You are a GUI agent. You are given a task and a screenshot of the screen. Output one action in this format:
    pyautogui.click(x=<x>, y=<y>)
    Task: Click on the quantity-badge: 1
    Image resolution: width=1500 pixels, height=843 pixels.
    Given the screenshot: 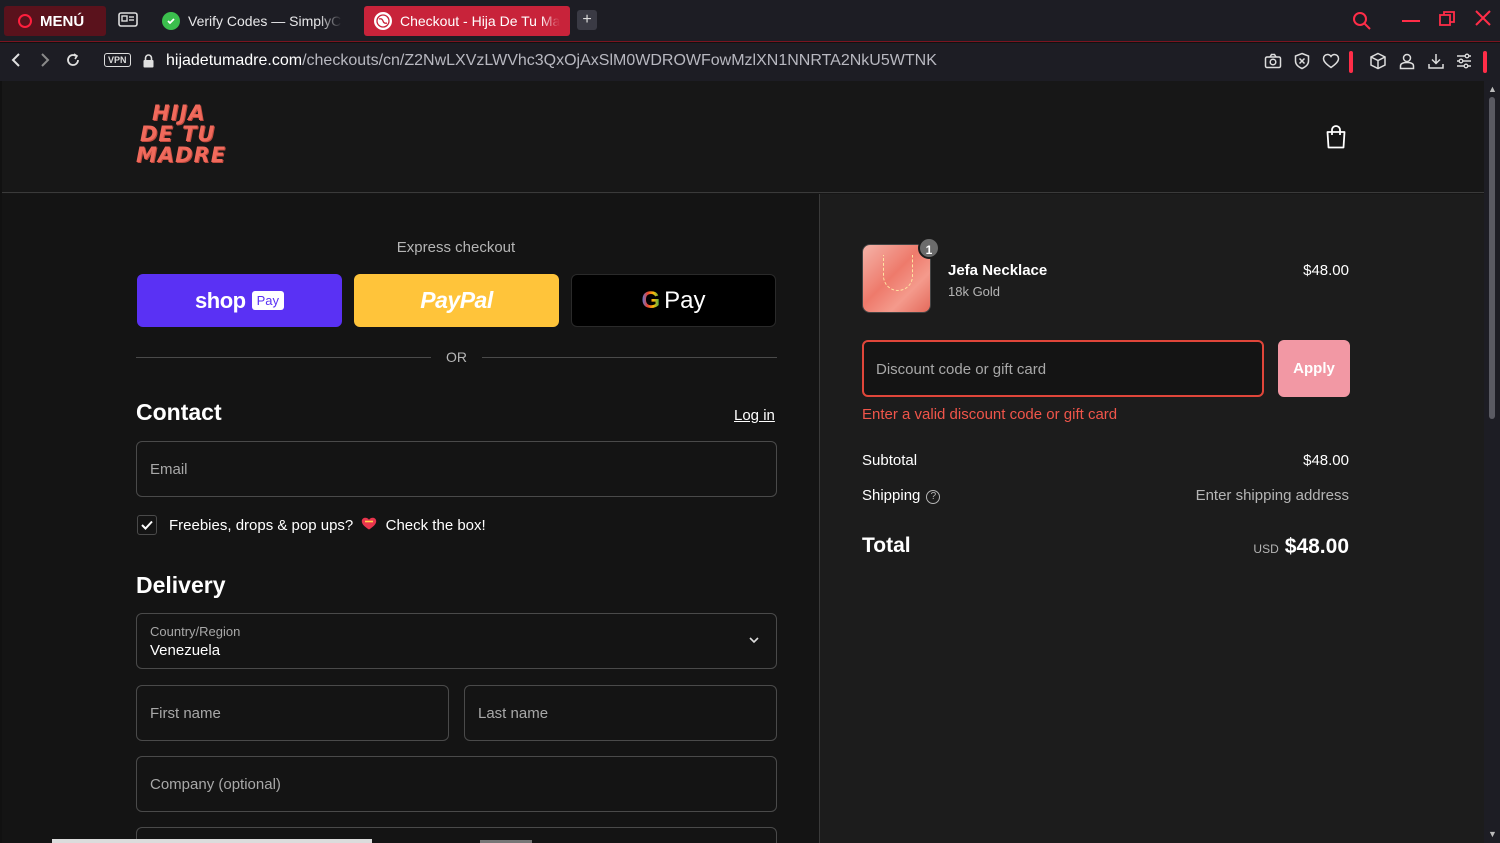 What is the action you would take?
    pyautogui.click(x=929, y=248)
    